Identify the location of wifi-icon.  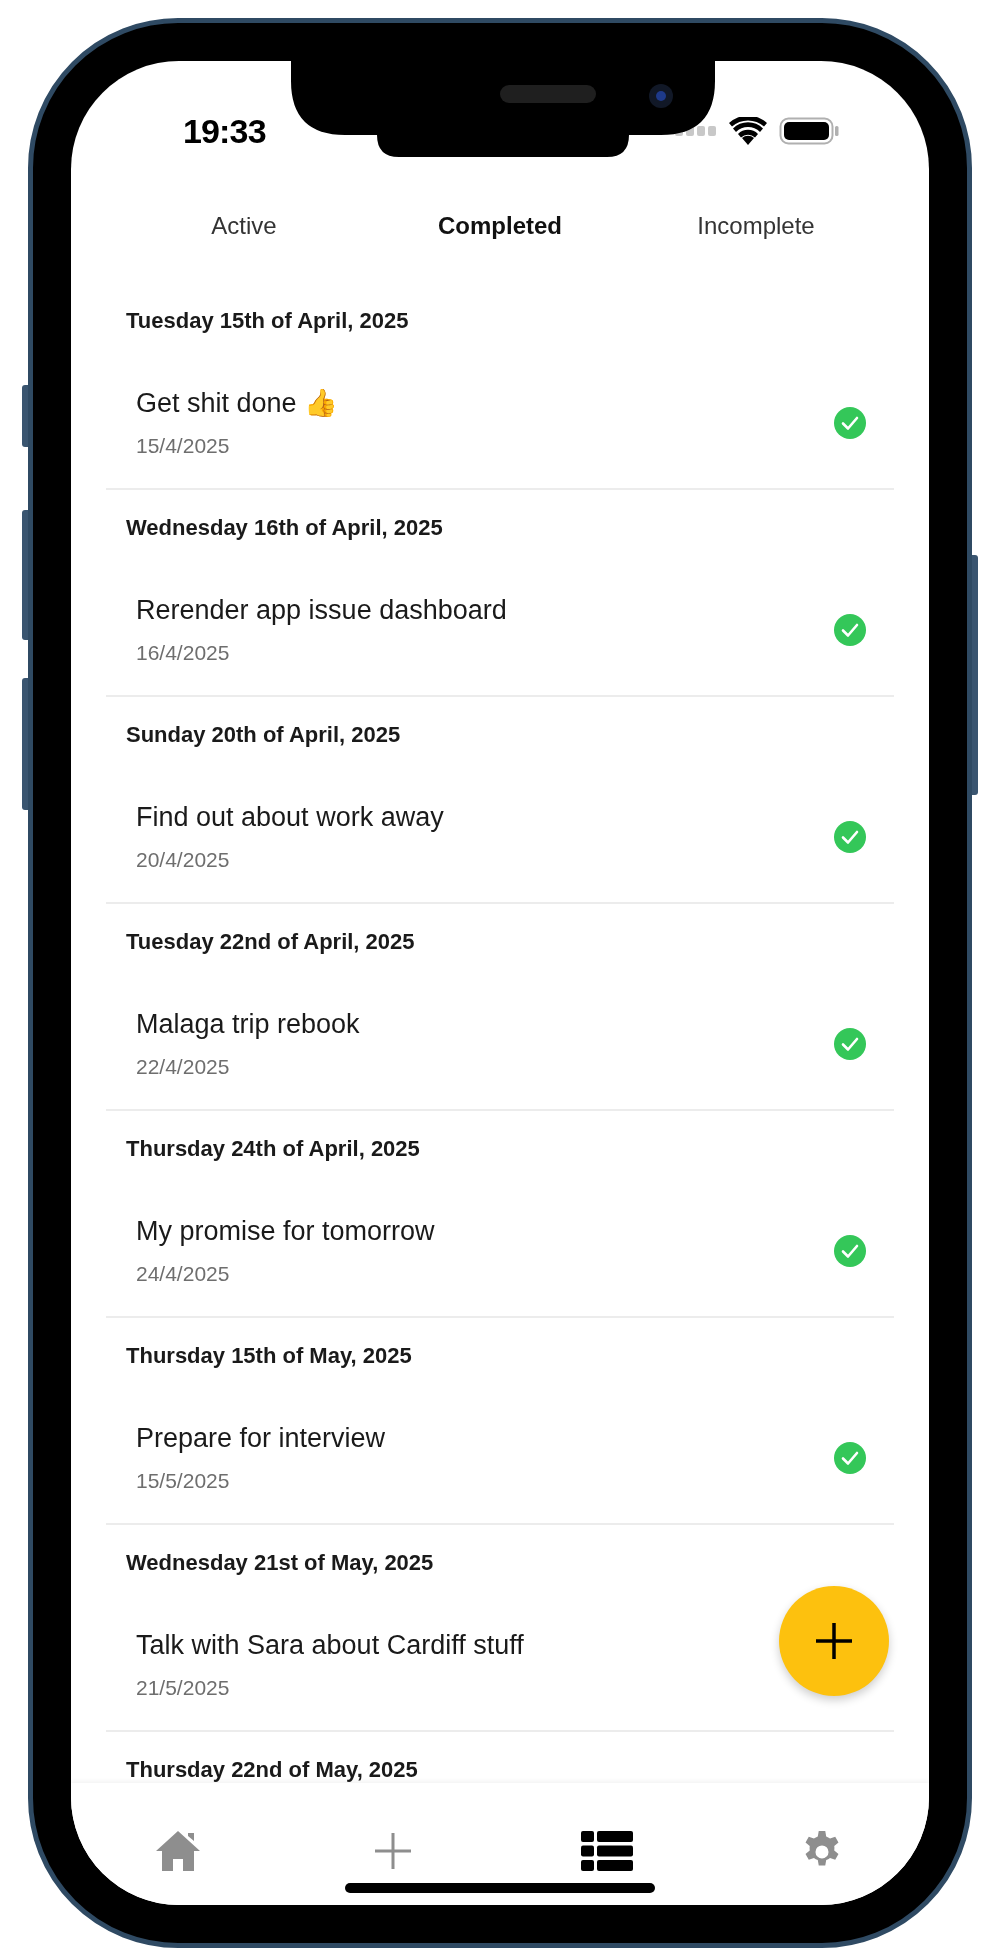
(748, 131).